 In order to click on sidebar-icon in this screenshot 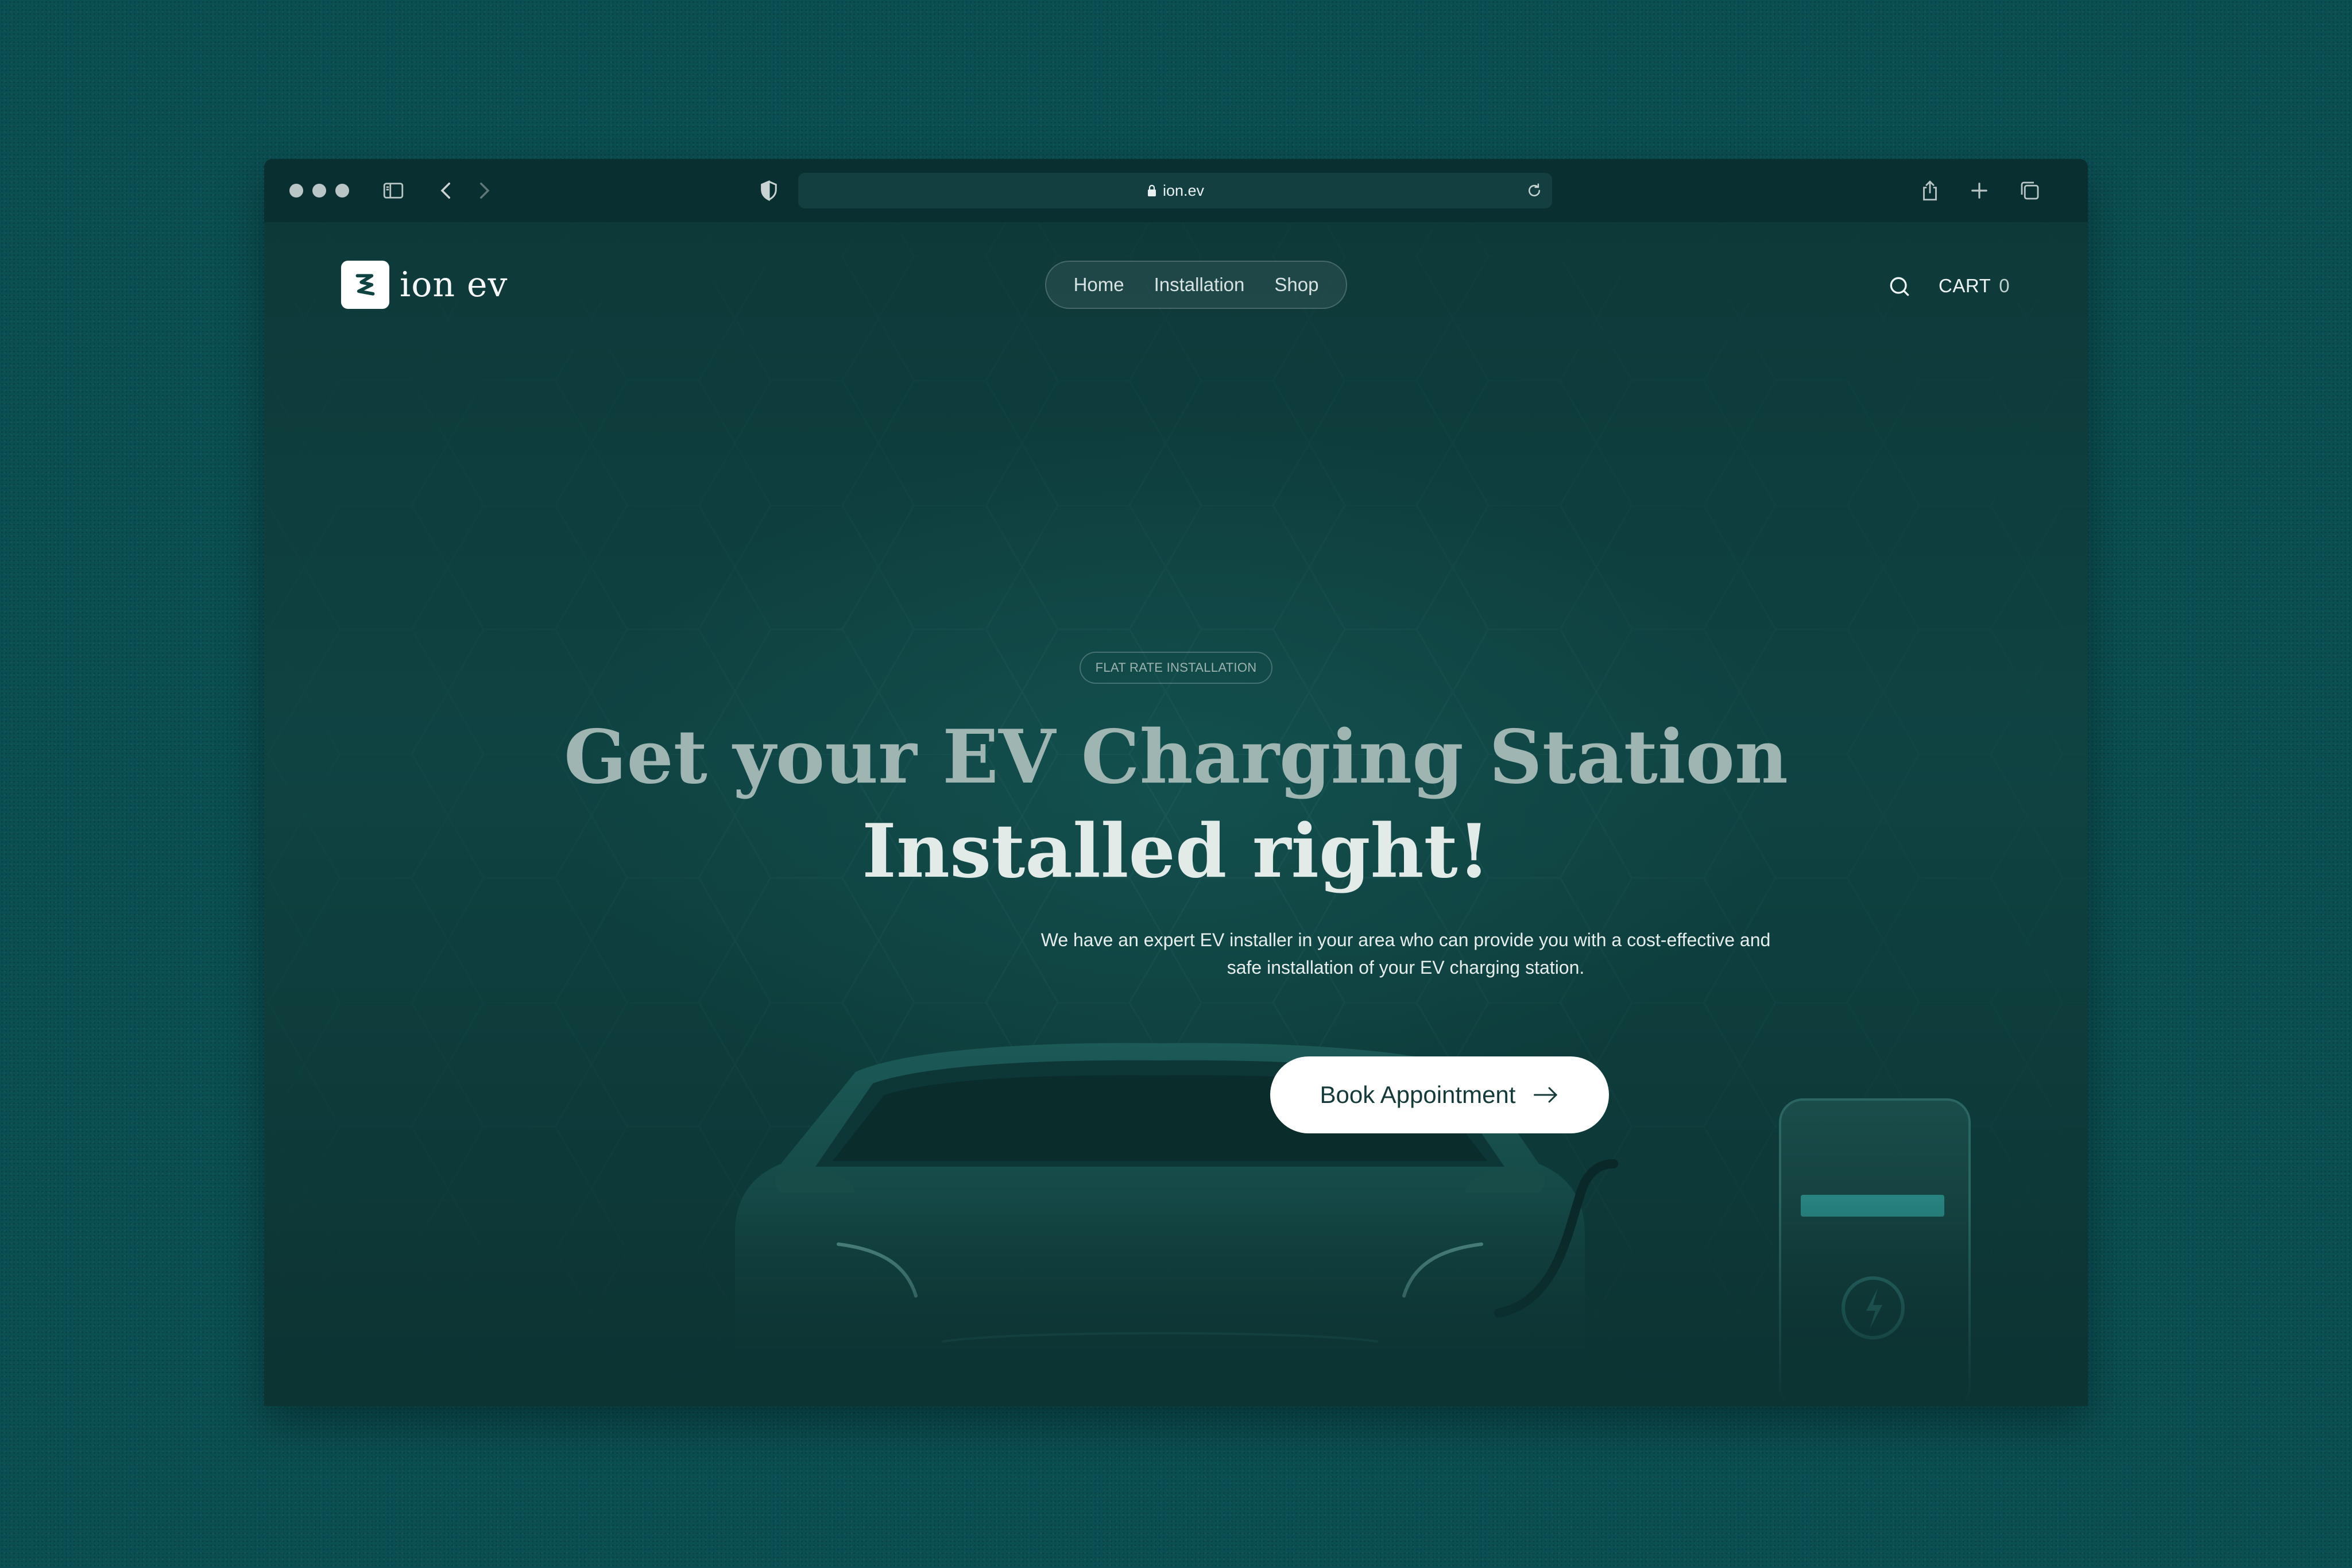, I will do `click(393, 191)`.